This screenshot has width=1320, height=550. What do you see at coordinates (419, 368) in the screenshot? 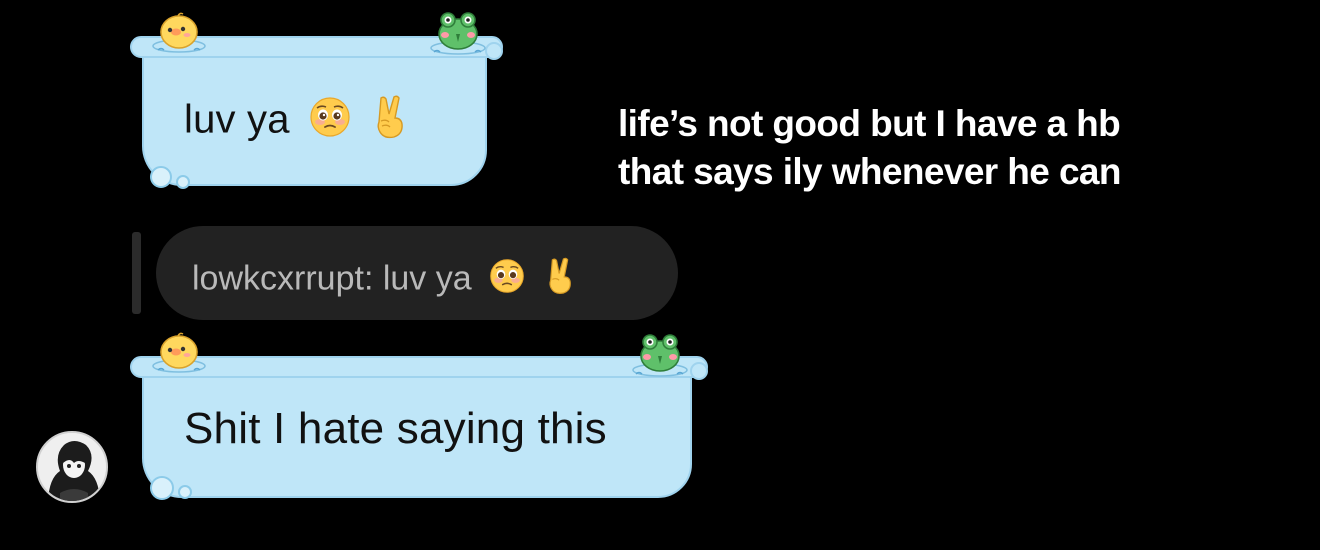
I see `bubble-rim` at bounding box center [419, 368].